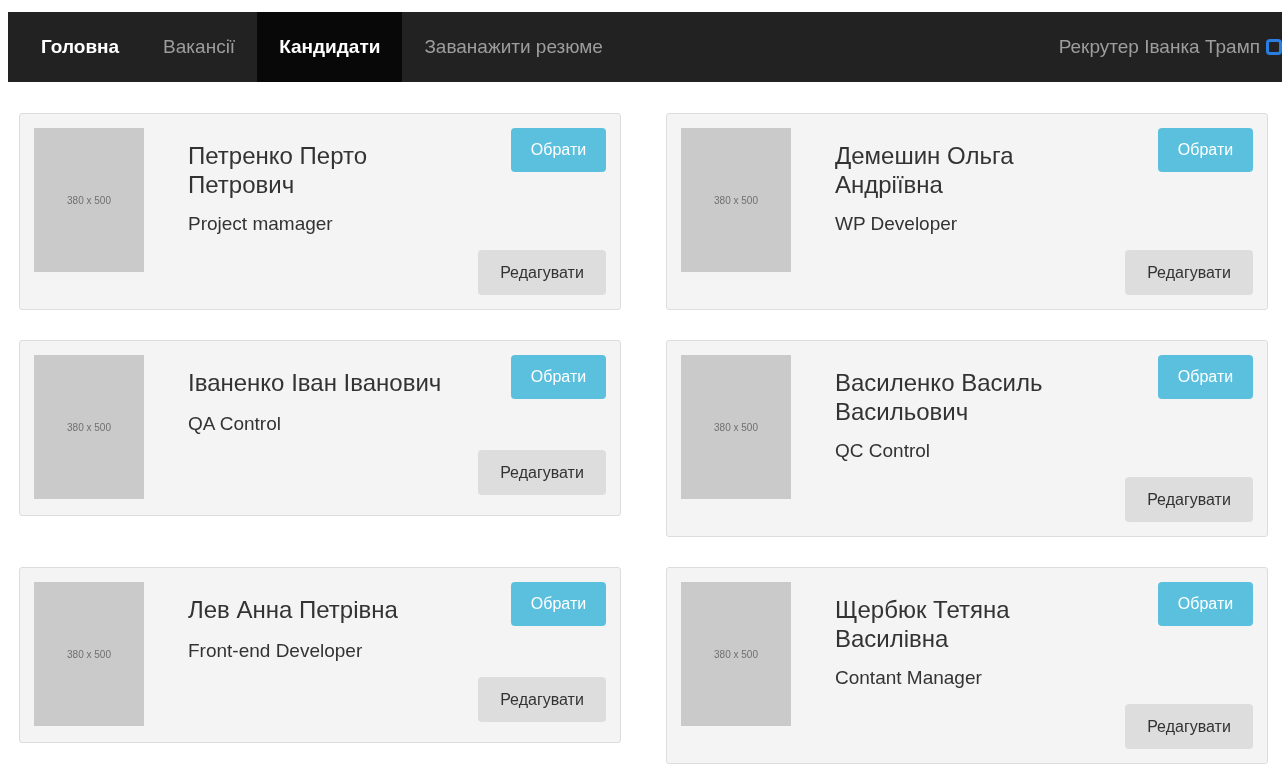 This screenshot has height=780, width=1282. What do you see at coordinates (923, 624) in the screenshot?
I see `candidate-name: Щербюк Тетяна Василівна` at bounding box center [923, 624].